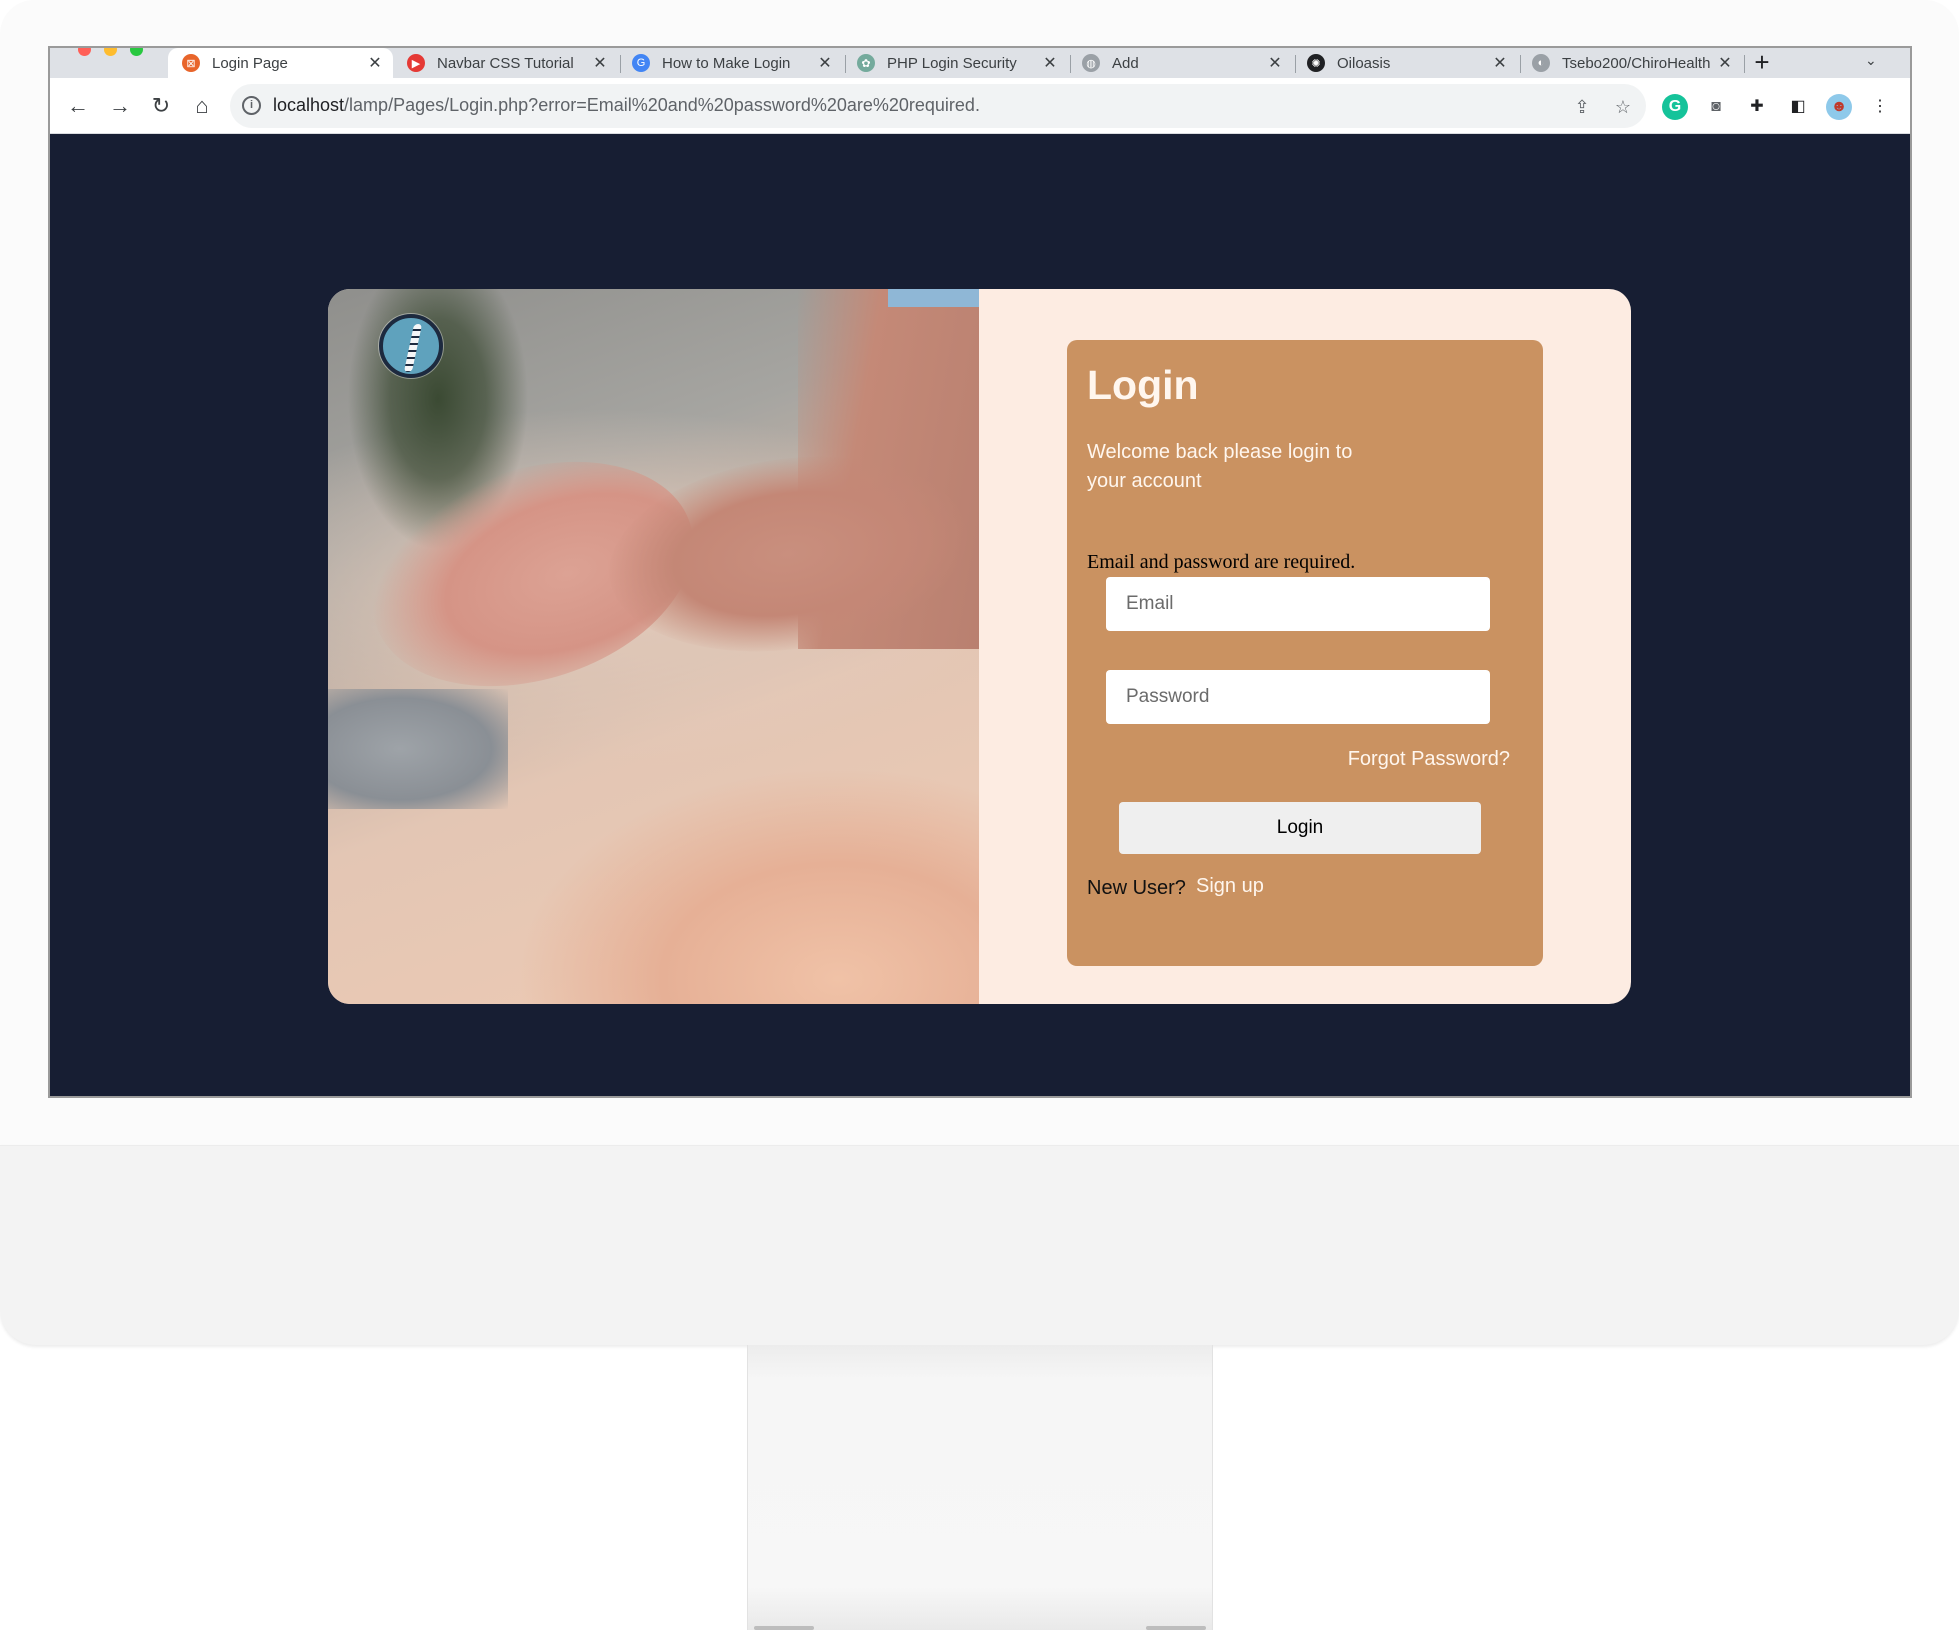 The image size is (1959, 1652). Describe the element at coordinates (1298, 604) in the screenshot. I see `email-field` at that location.